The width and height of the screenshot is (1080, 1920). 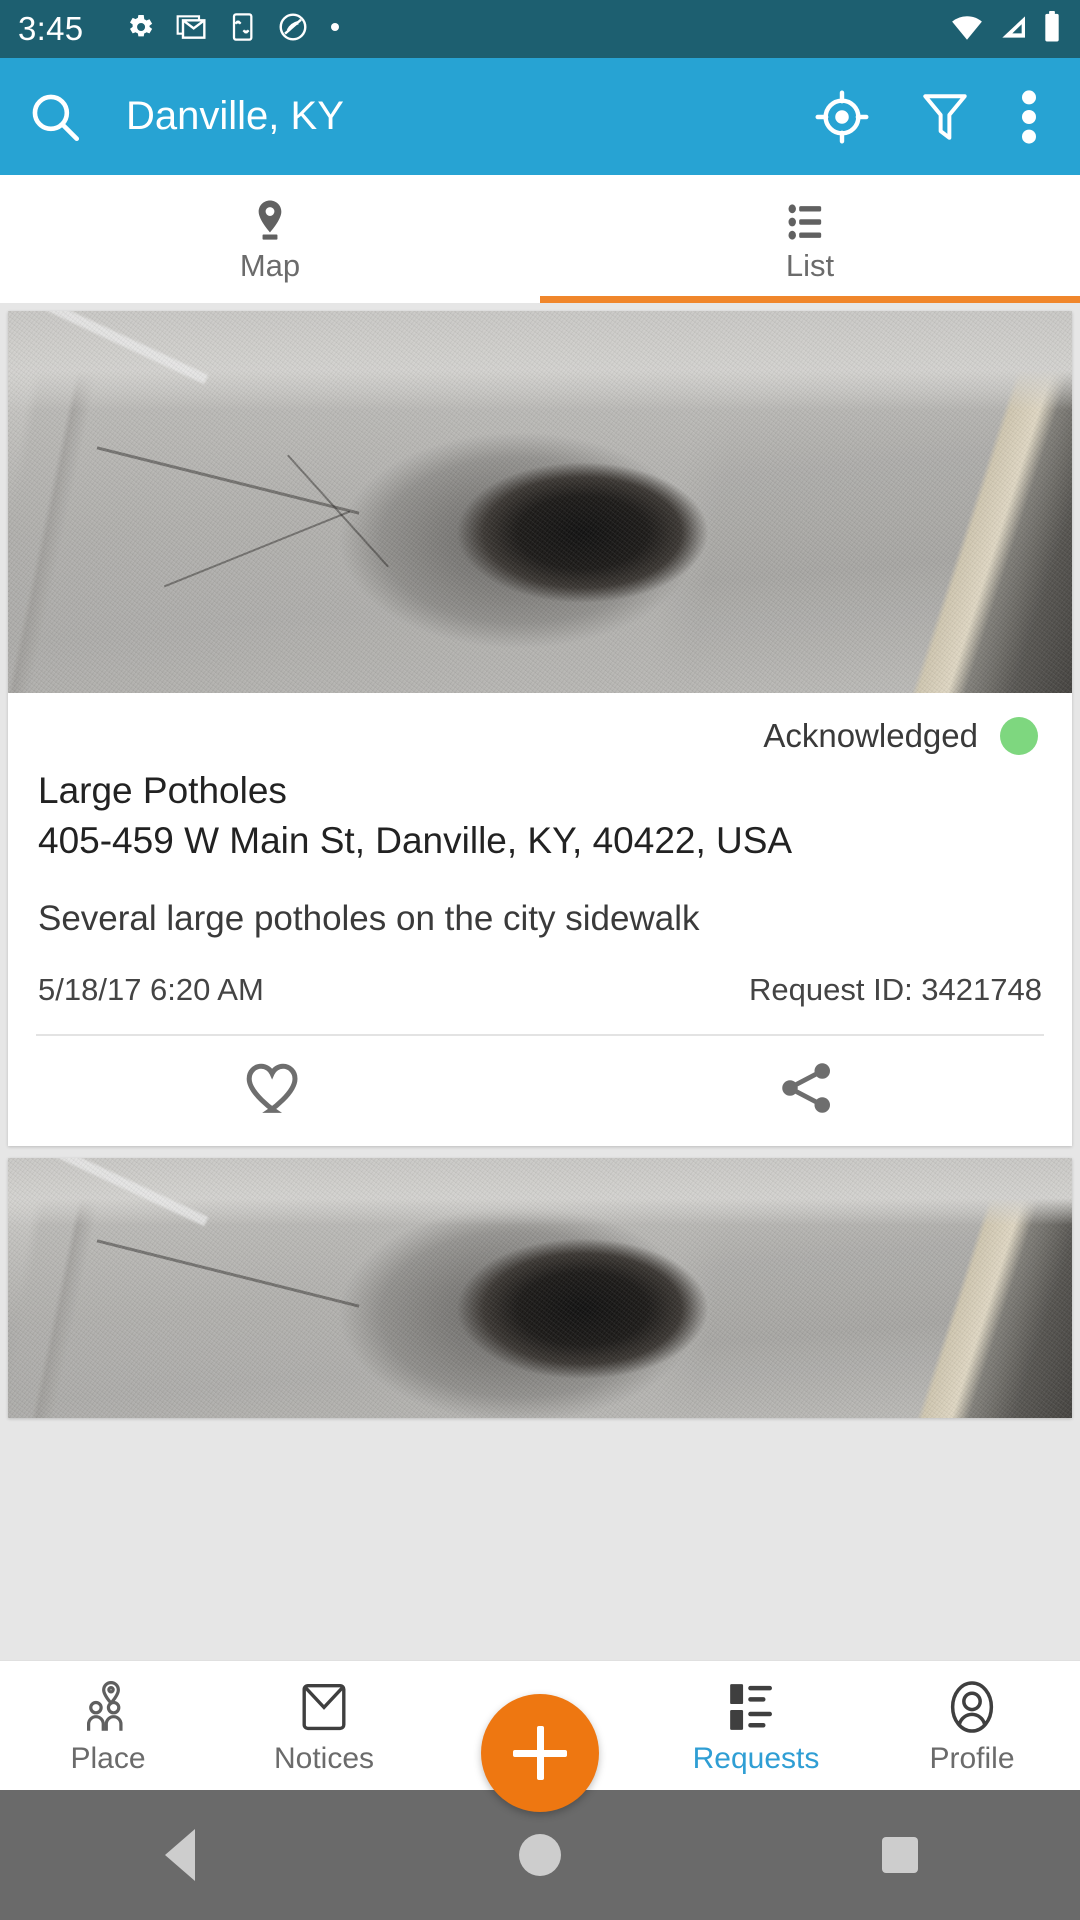 I want to click on my-location-icon, so click(x=842, y=117).